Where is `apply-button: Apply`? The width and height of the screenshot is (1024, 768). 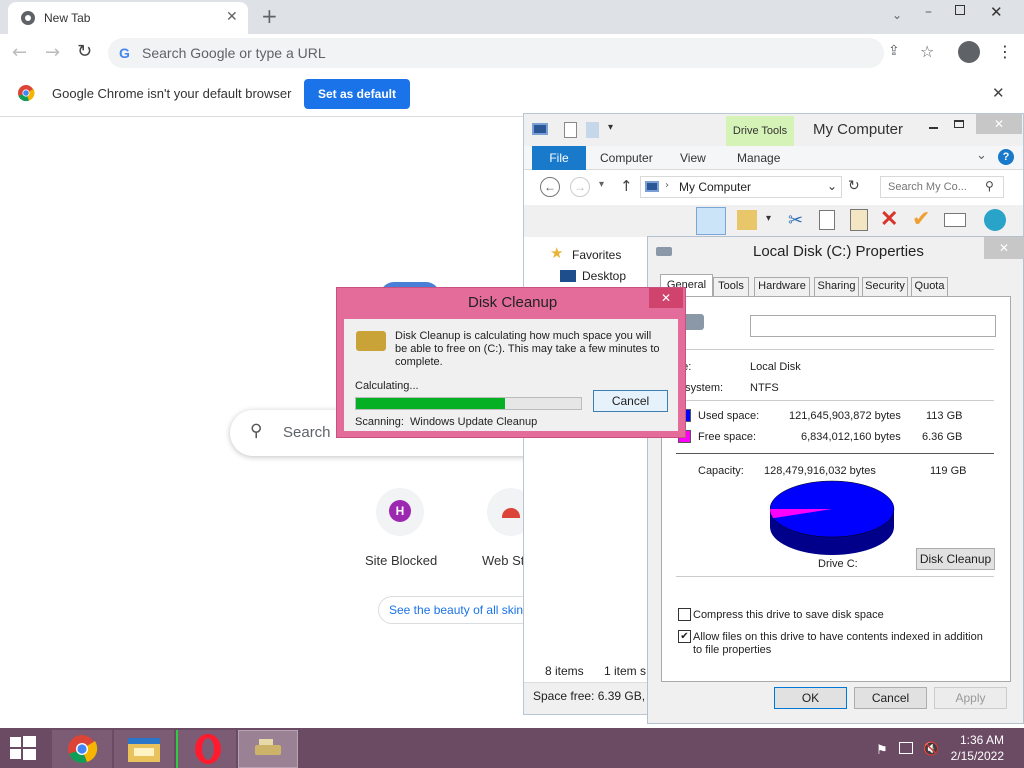
apply-button: Apply is located at coordinates (970, 698).